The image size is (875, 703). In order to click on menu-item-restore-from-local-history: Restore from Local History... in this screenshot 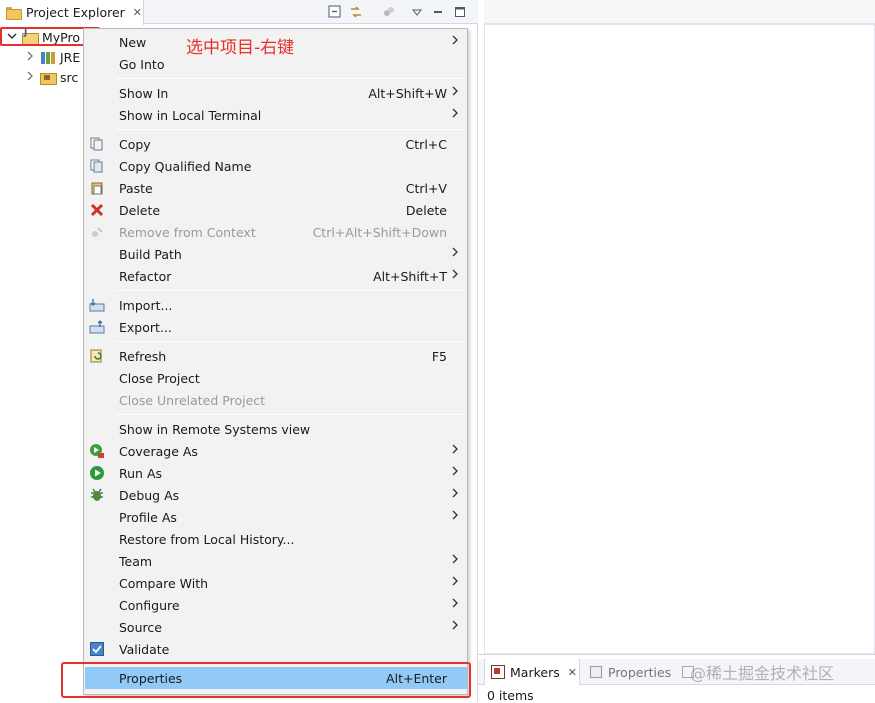, I will do `click(276, 539)`.